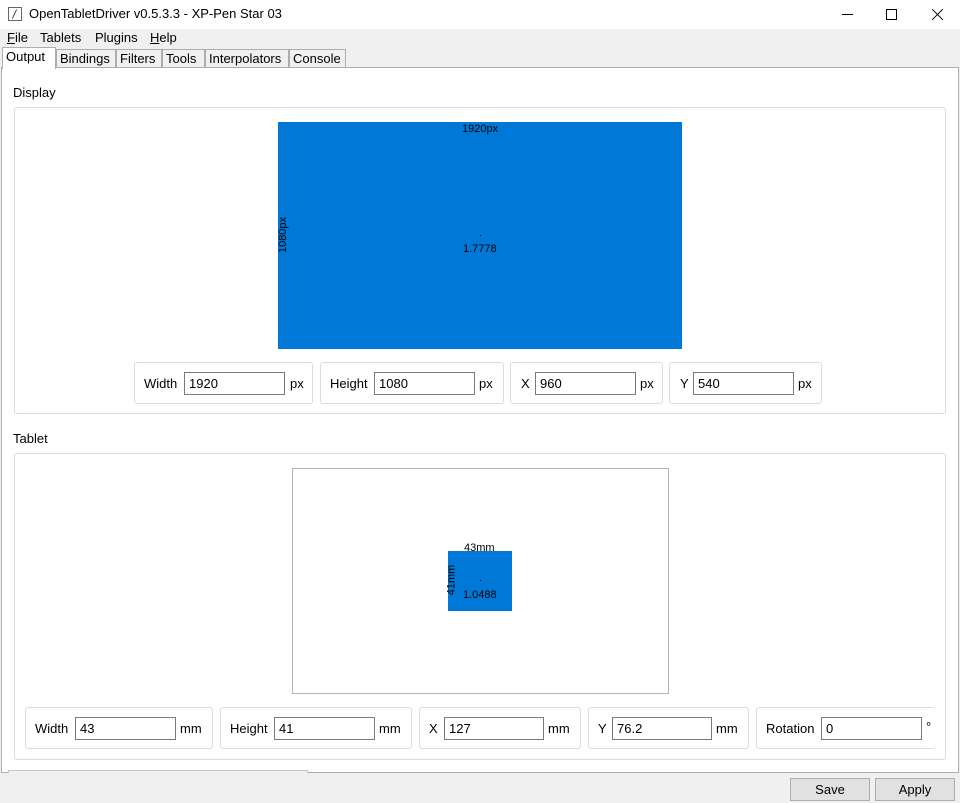 The image size is (960, 803). I want to click on tablet-area, so click(480, 581).